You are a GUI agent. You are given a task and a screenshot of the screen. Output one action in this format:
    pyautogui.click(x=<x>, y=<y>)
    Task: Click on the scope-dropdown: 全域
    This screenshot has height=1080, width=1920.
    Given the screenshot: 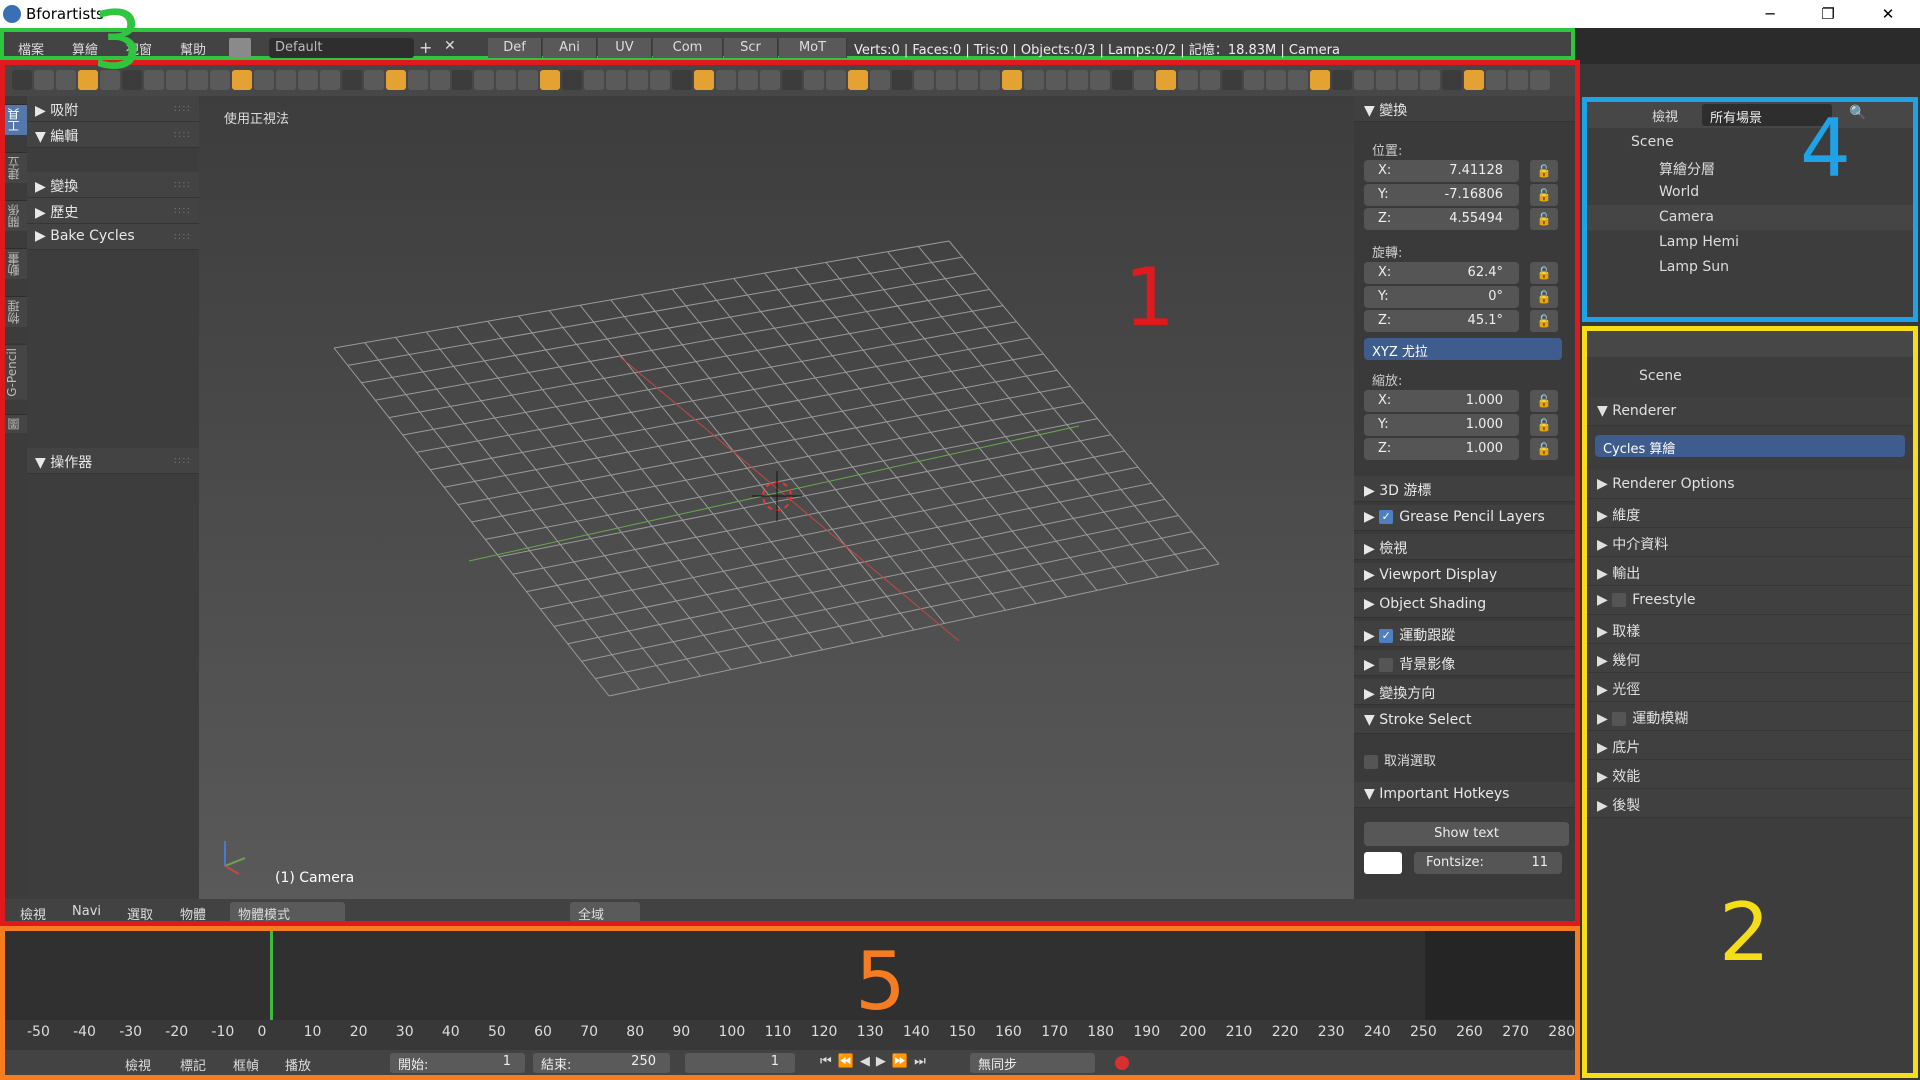 What is the action you would take?
    pyautogui.click(x=605, y=912)
    